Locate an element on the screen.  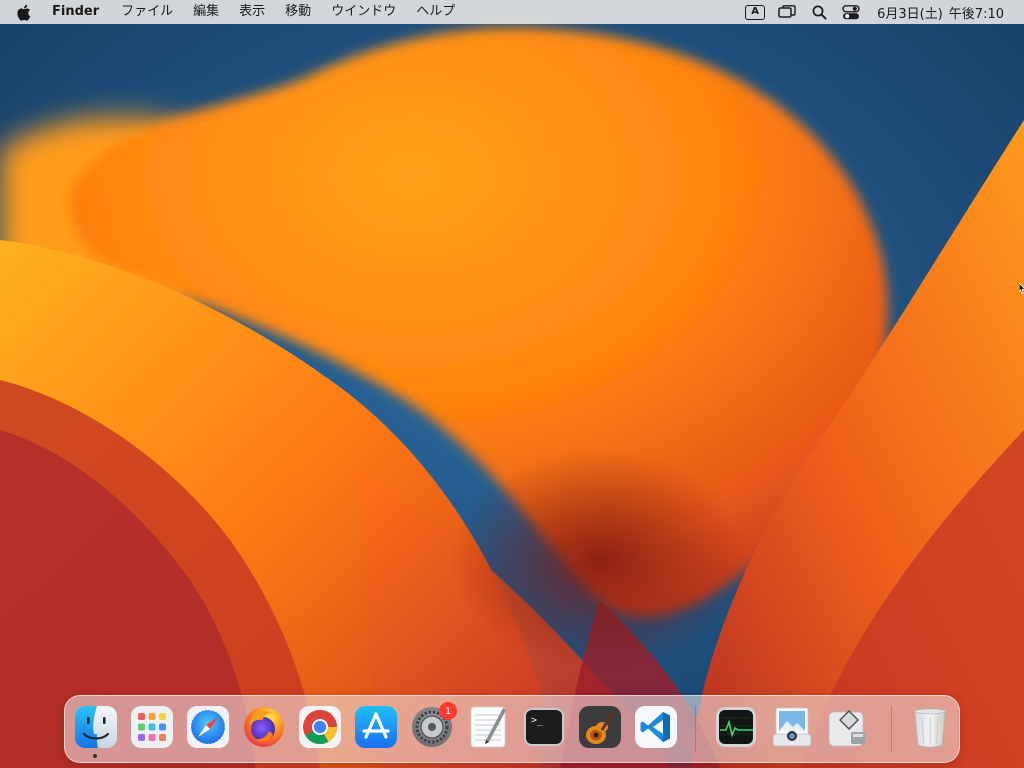
vscode-icon is located at coordinates (656, 727).